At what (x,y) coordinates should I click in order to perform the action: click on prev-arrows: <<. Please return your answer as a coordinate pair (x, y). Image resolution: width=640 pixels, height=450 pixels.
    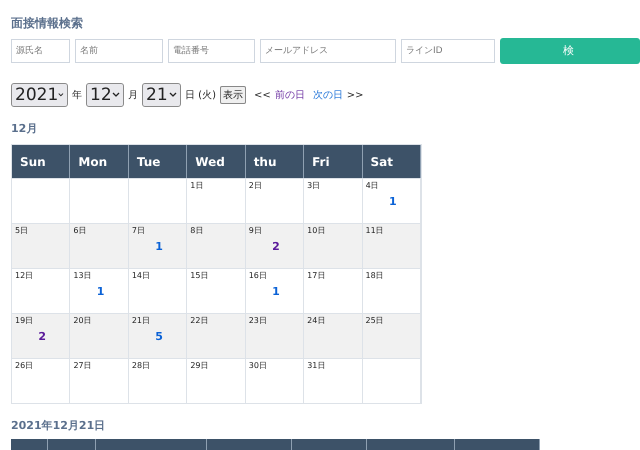
    Looking at the image, I should click on (262, 95).